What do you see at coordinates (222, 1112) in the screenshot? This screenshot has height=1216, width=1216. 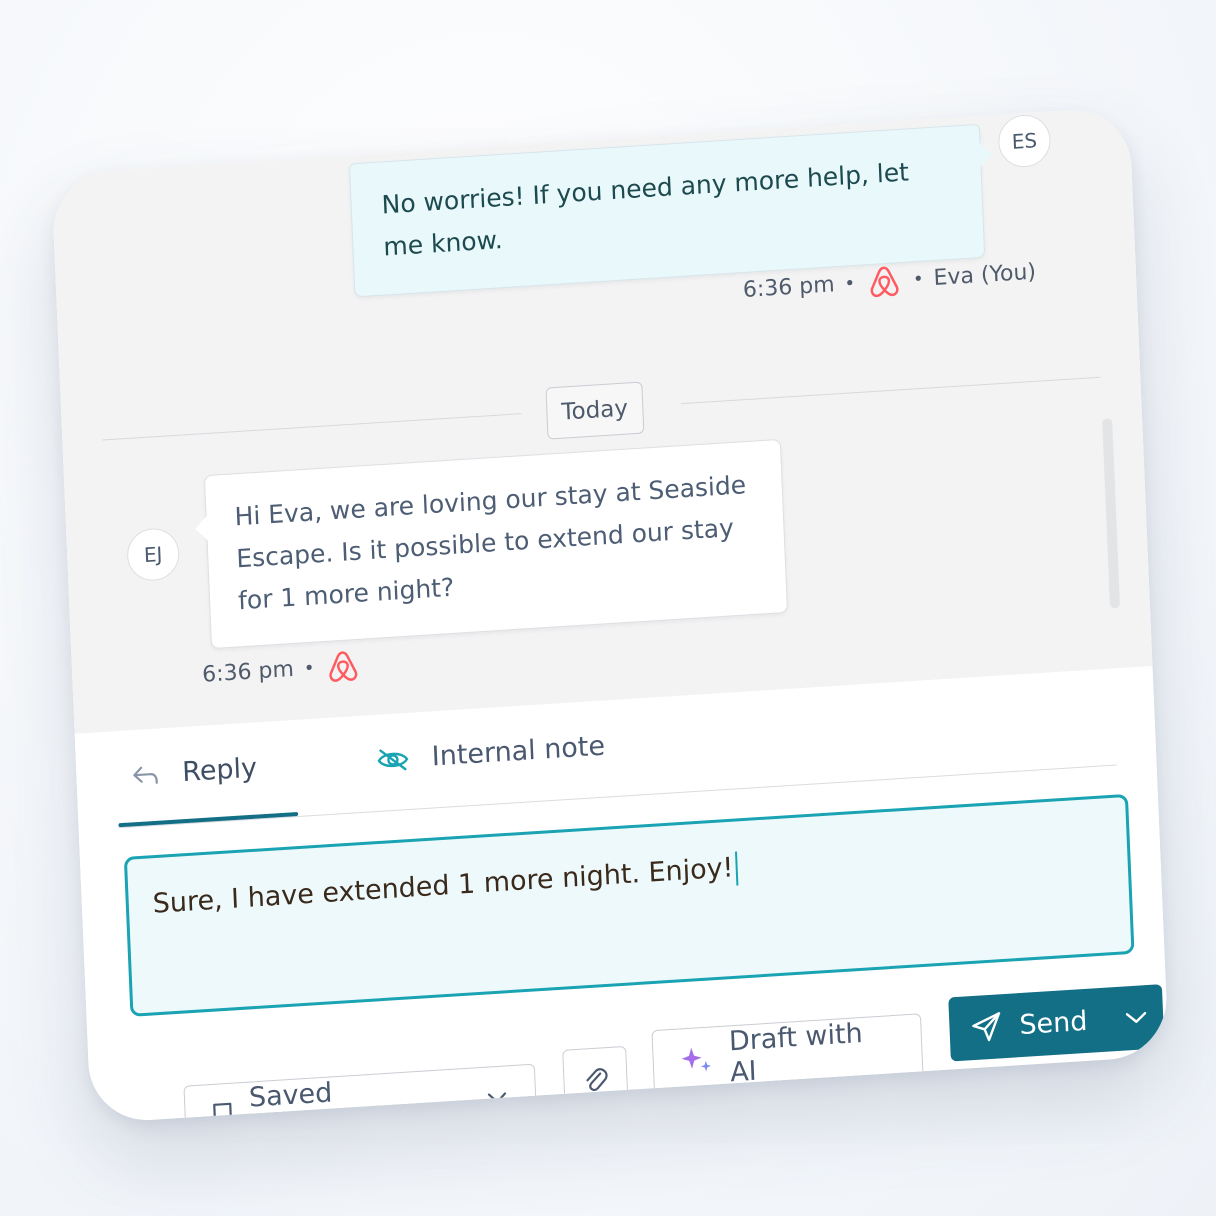 I see `bookmark-icon` at bounding box center [222, 1112].